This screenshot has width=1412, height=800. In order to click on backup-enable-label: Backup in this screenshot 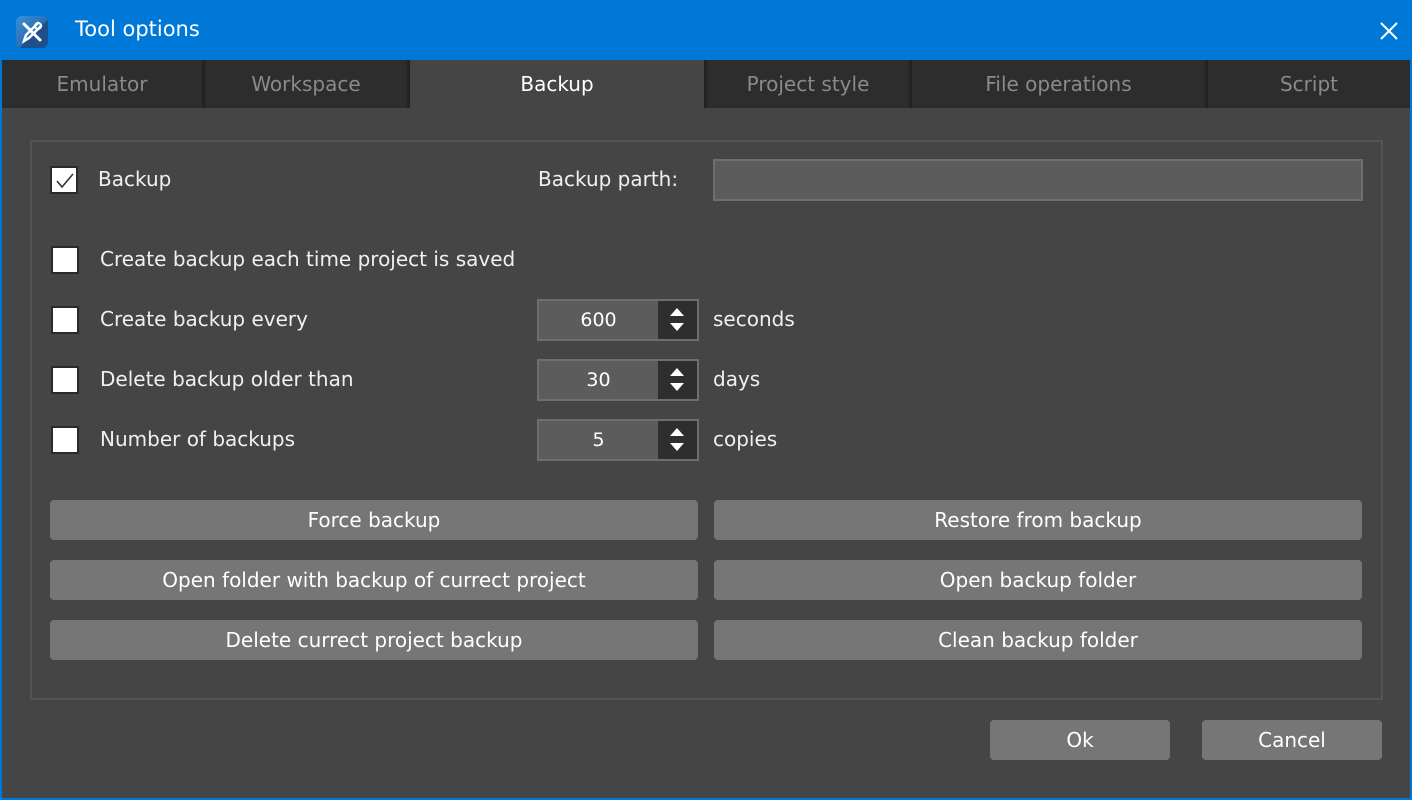, I will do `click(135, 179)`.